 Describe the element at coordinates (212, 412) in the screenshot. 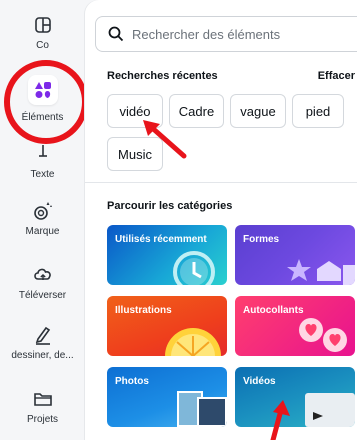

I see `photo-thumb` at that location.